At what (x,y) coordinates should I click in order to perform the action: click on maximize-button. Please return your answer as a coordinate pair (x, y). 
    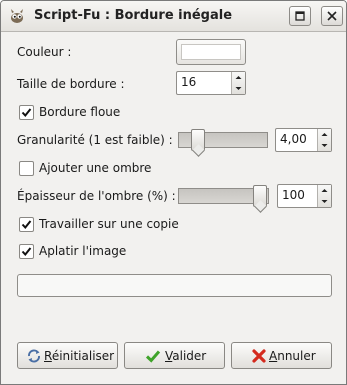
    Looking at the image, I should click on (300, 16).